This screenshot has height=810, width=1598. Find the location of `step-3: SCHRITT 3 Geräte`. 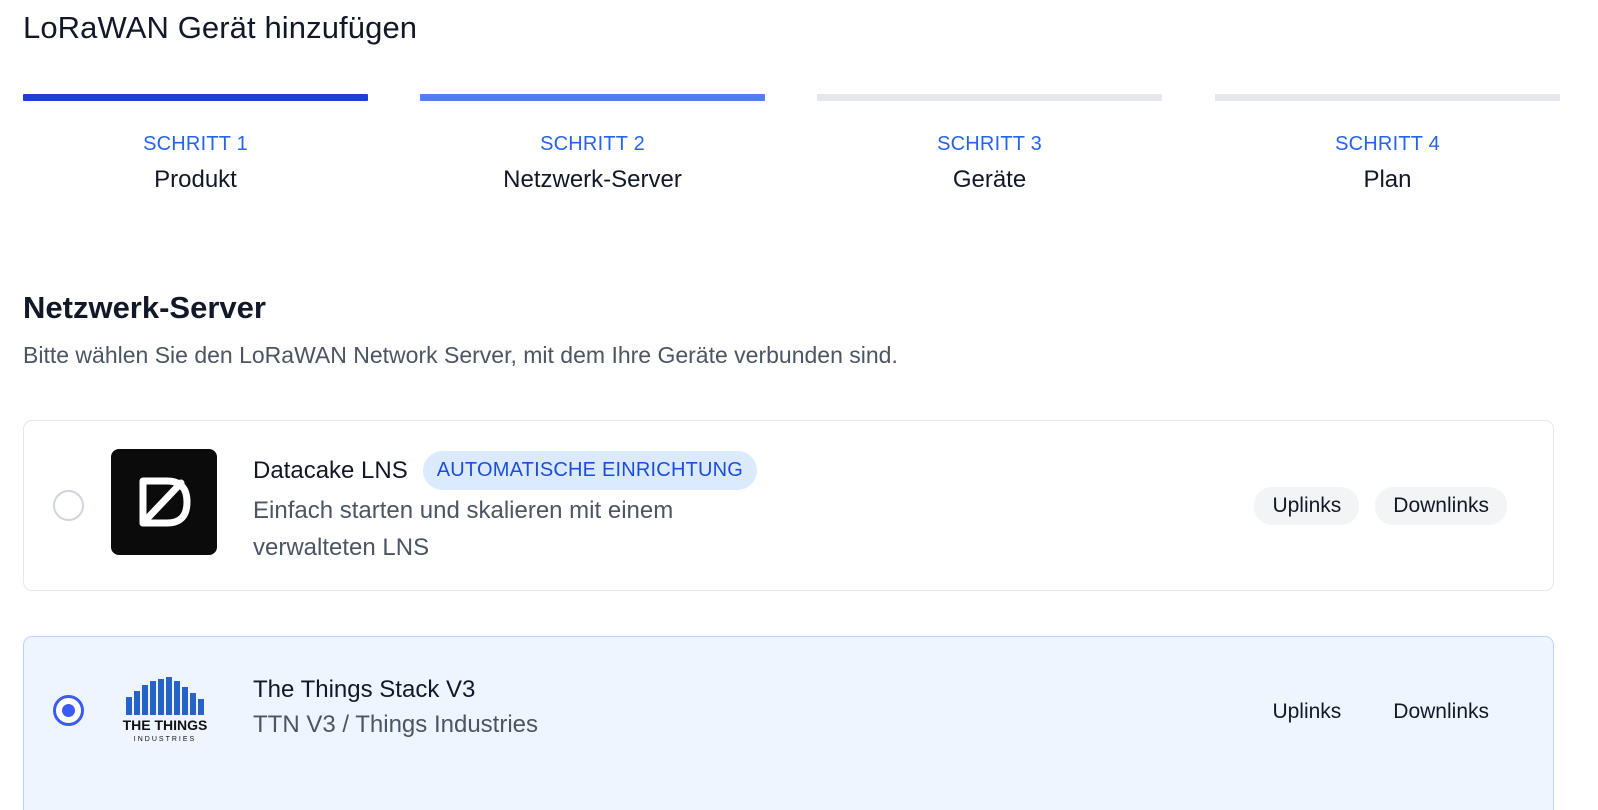

step-3: SCHRITT 3 Geräte is located at coordinates (989, 149).